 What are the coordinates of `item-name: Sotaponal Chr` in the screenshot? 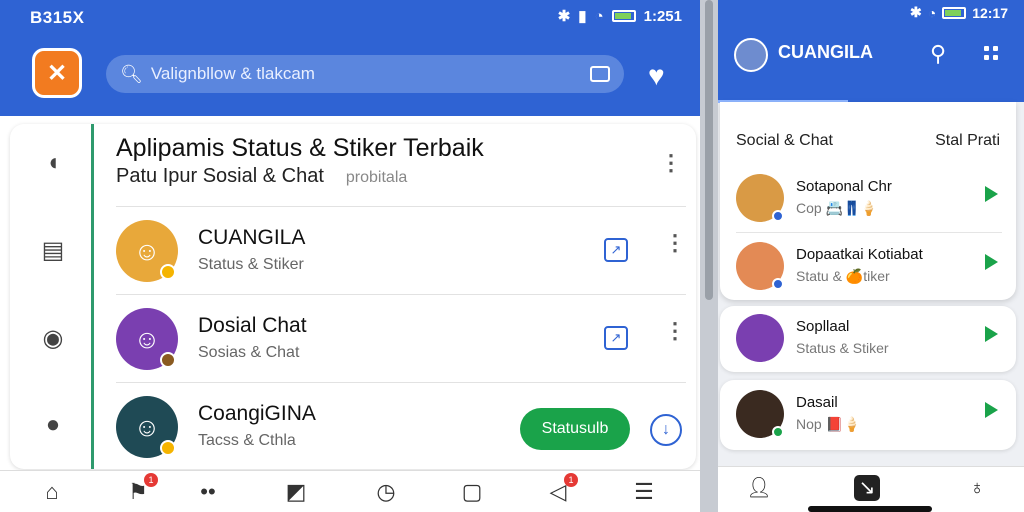 It's located at (844, 186).